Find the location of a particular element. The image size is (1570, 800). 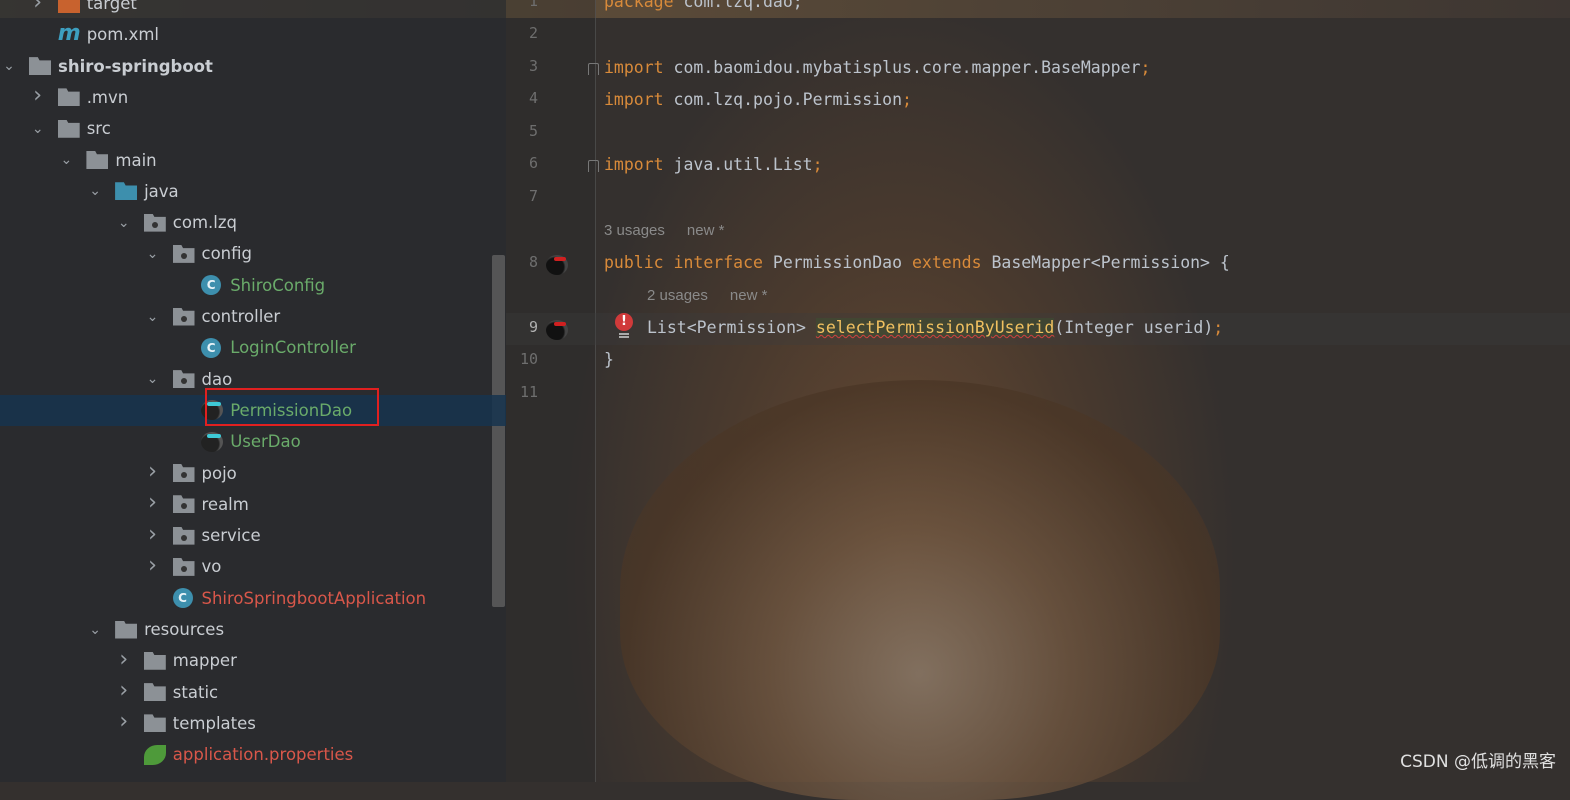

line-number: 6 is located at coordinates (533, 163).